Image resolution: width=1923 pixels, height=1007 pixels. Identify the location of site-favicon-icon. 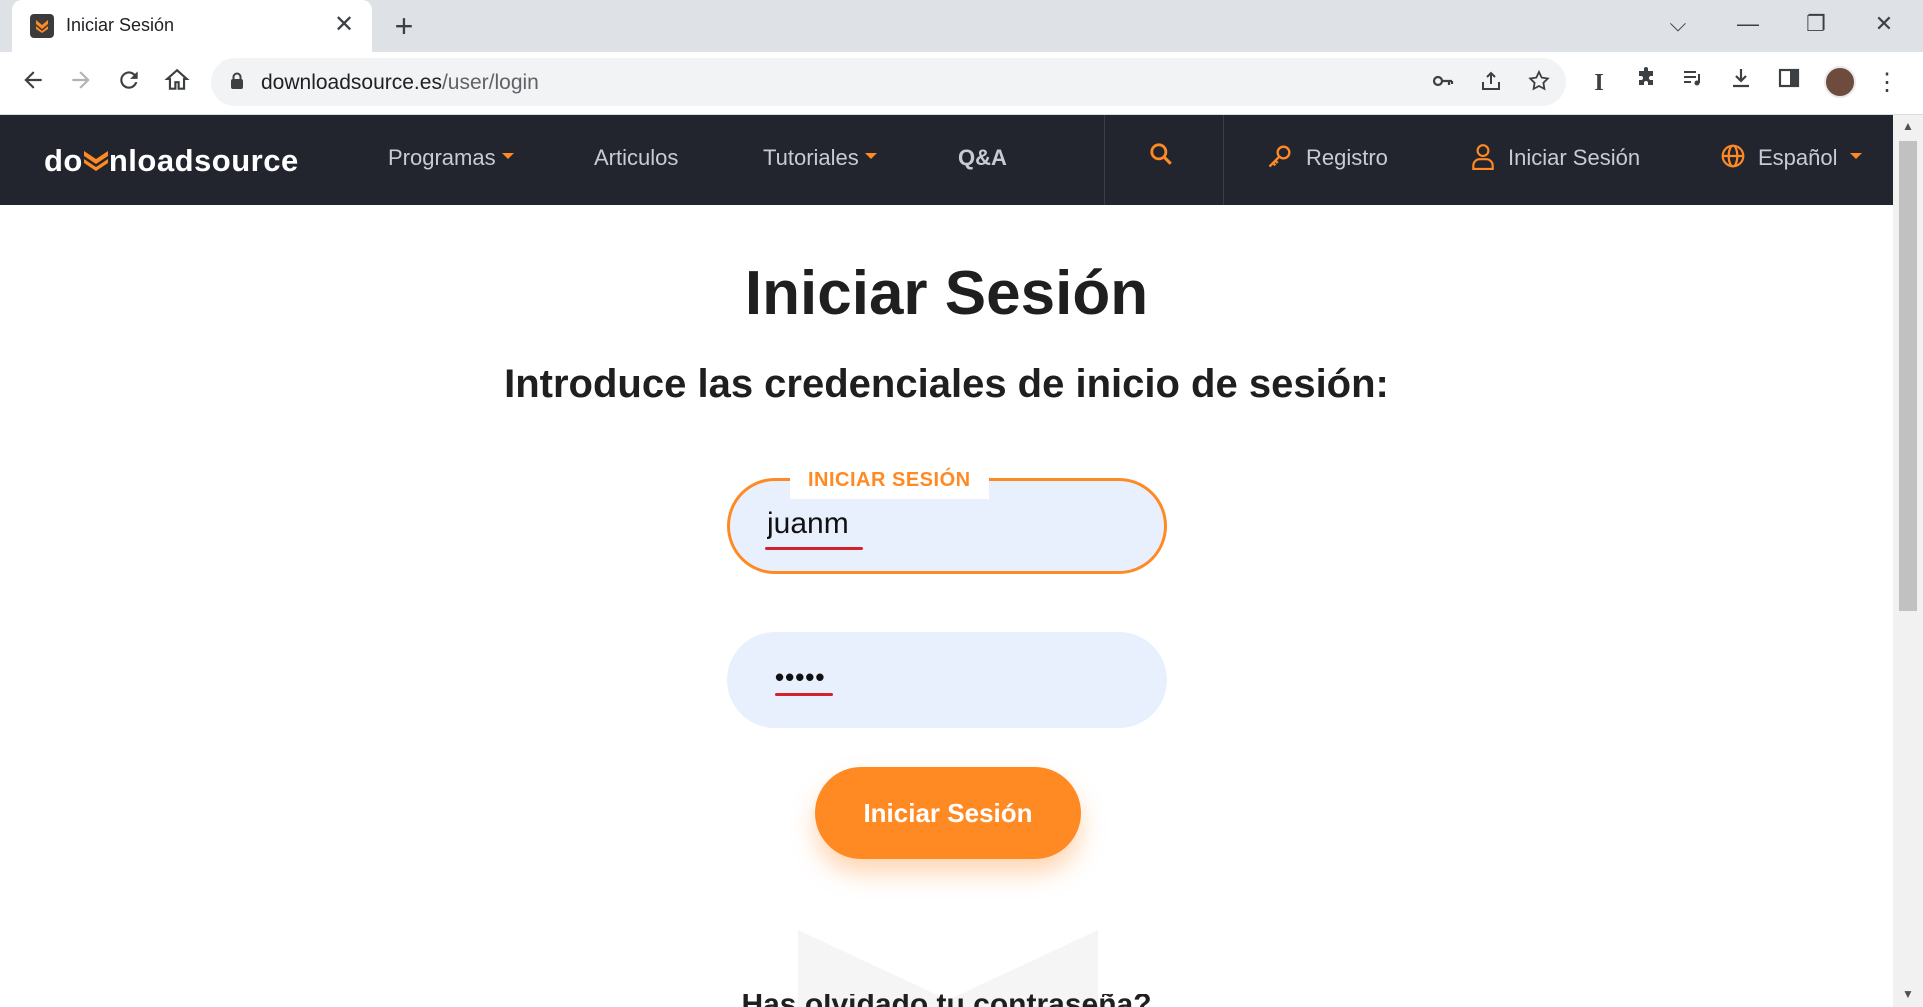
(42, 26).